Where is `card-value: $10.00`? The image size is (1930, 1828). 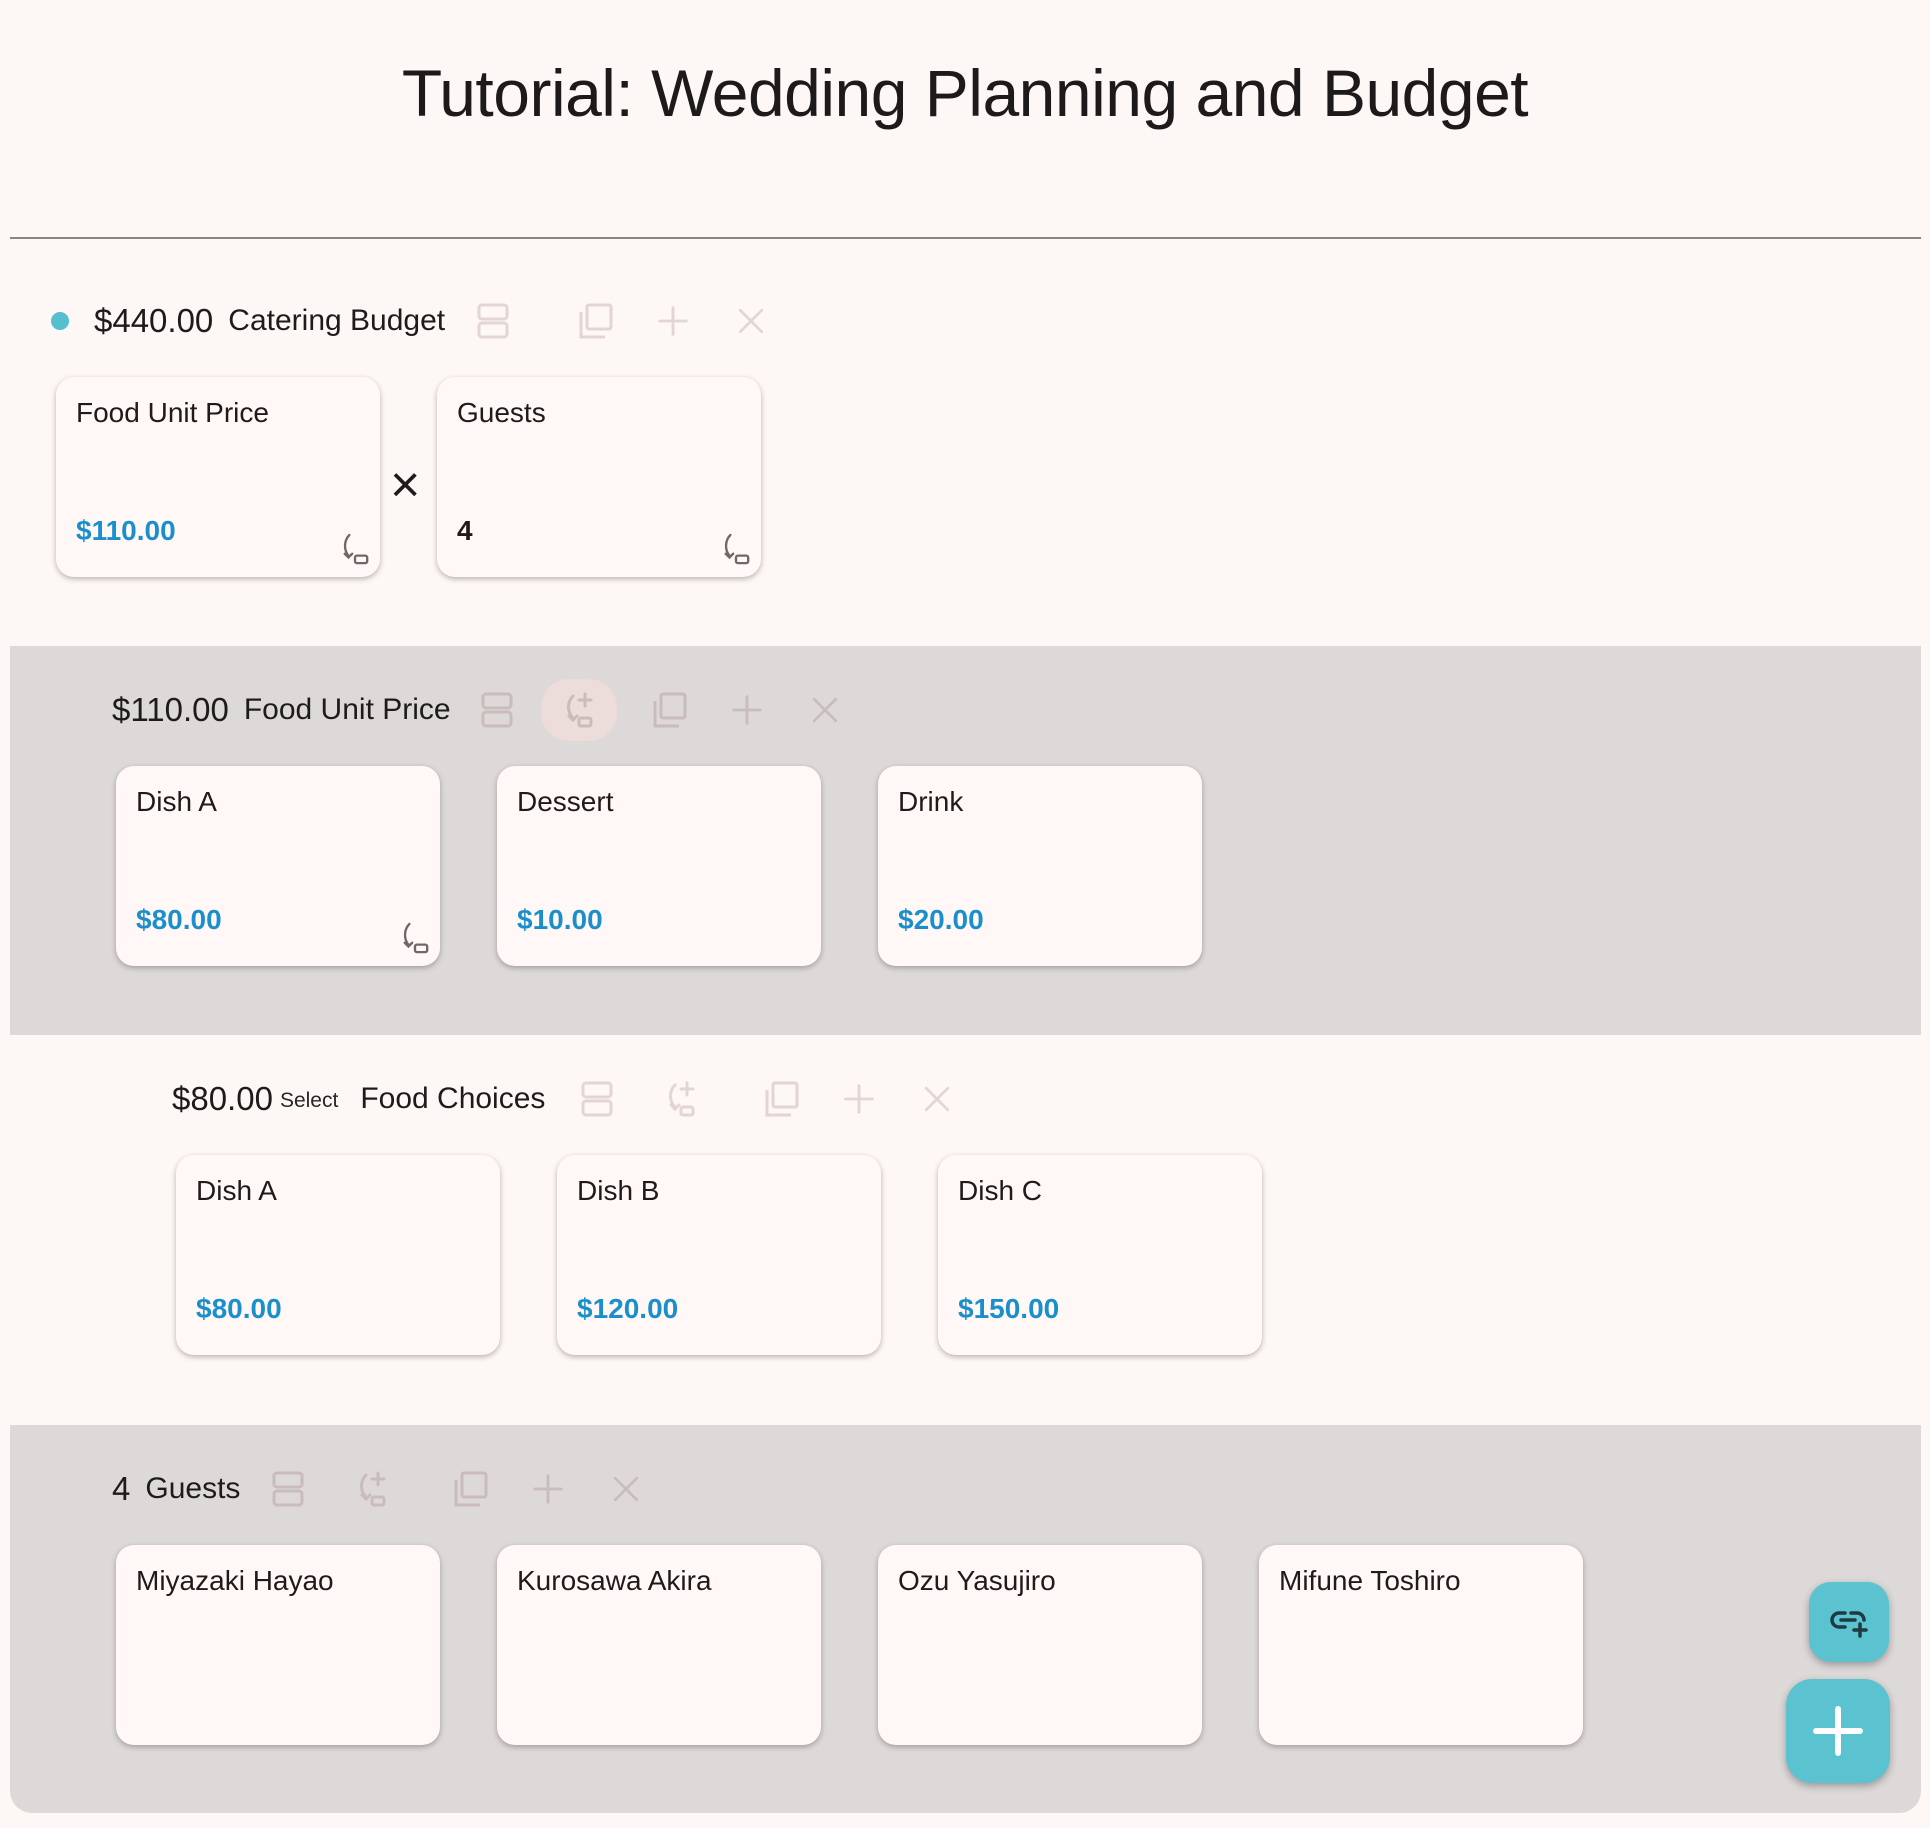
card-value: $10.00 is located at coordinates (560, 919).